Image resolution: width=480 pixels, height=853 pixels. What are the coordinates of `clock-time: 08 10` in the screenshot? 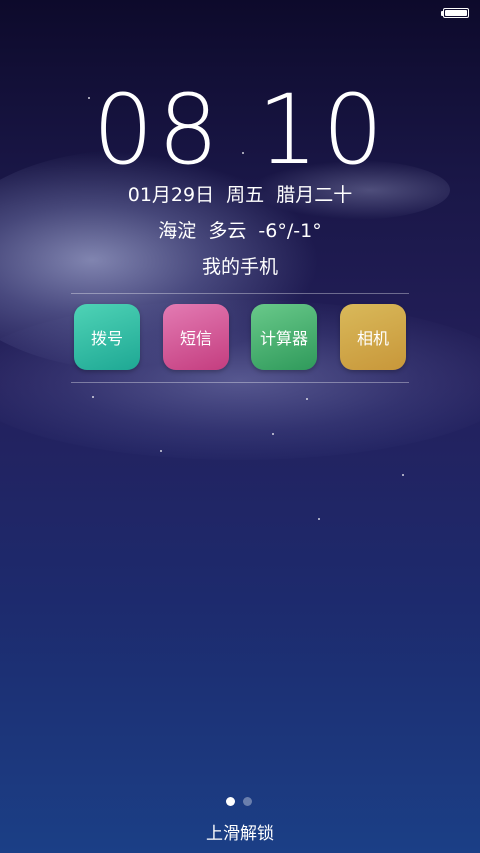 It's located at (240, 130).